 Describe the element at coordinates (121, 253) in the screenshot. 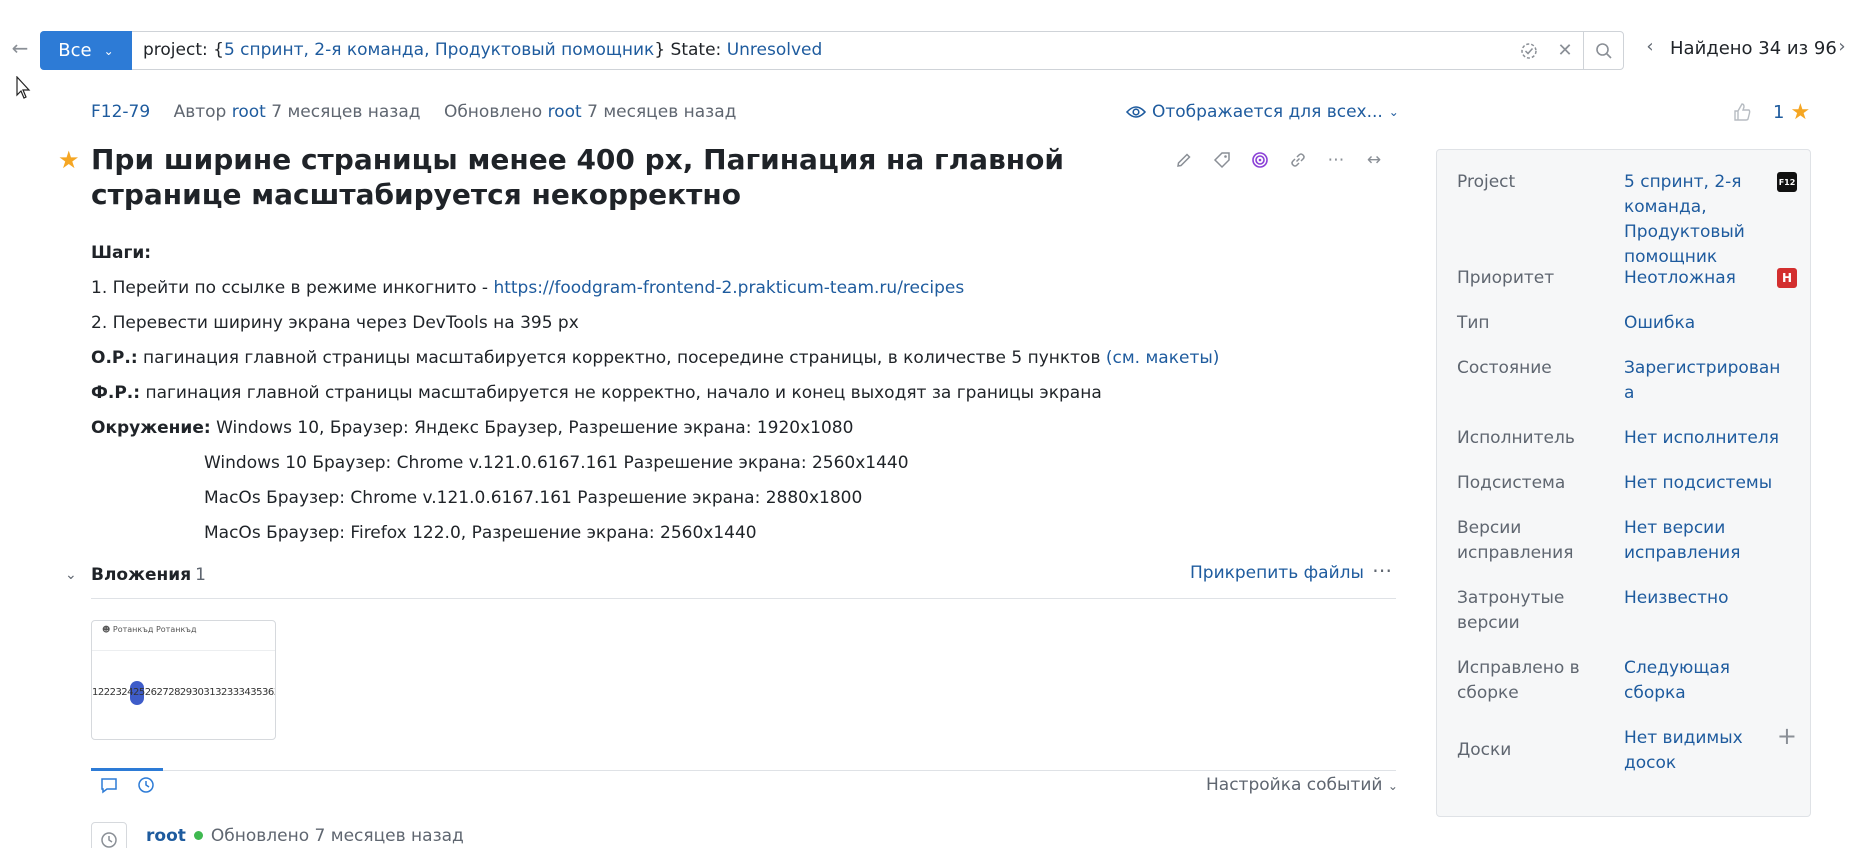

I see `steps-label: Шаги:` at that location.